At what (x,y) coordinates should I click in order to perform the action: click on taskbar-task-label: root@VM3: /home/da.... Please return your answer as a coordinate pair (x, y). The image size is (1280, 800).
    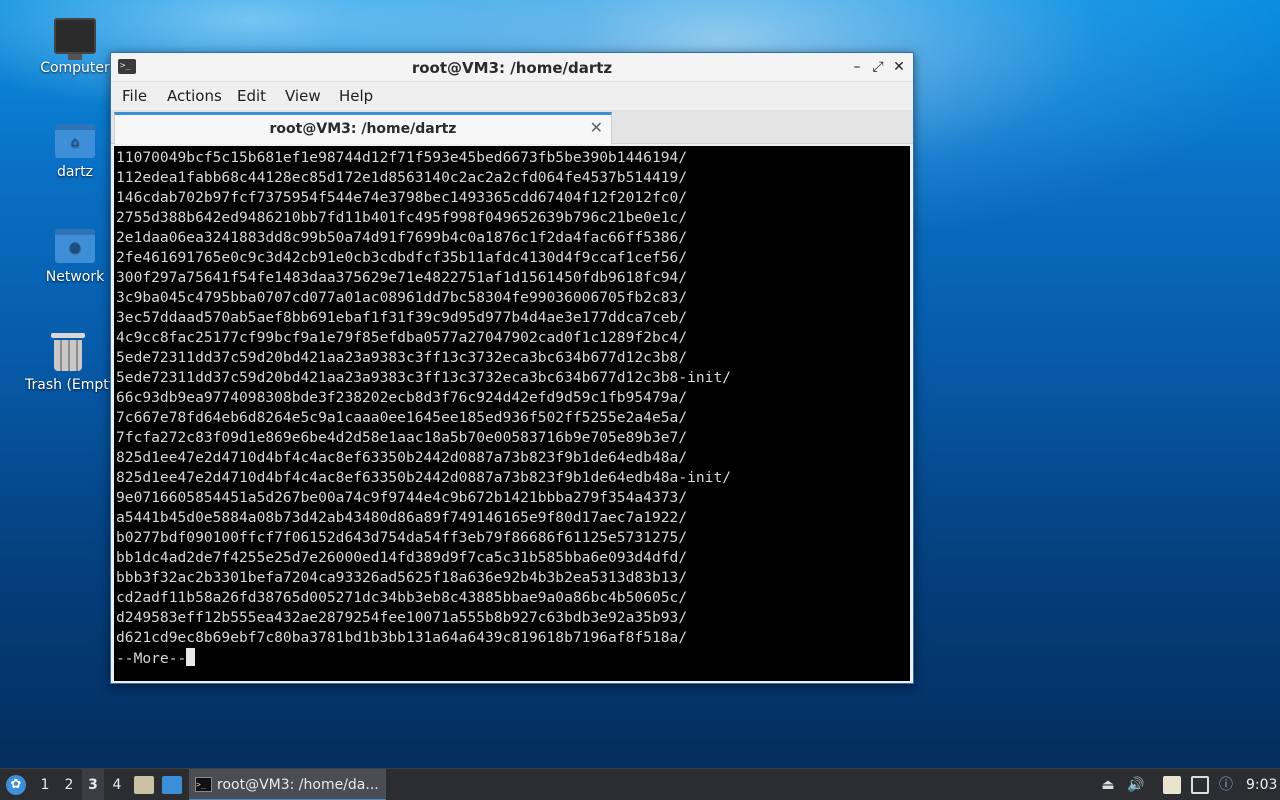
    Looking at the image, I should click on (298, 785).